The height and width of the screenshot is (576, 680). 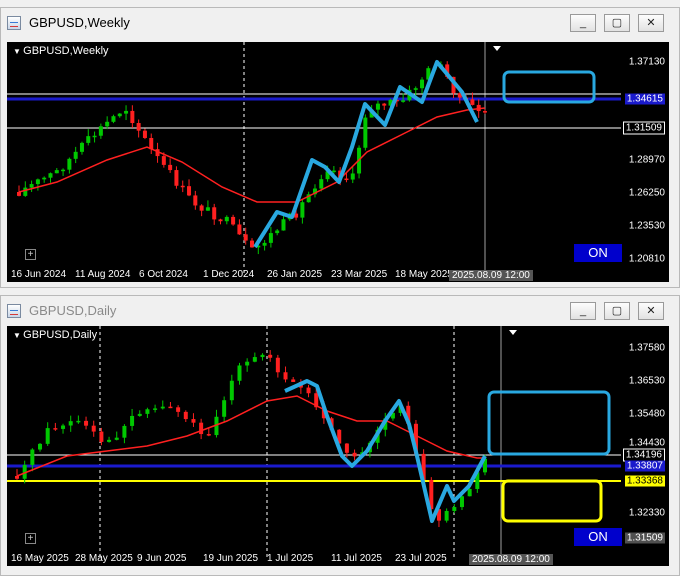 What do you see at coordinates (646, 193) in the screenshot?
I see `price-tick: 1.26250` at bounding box center [646, 193].